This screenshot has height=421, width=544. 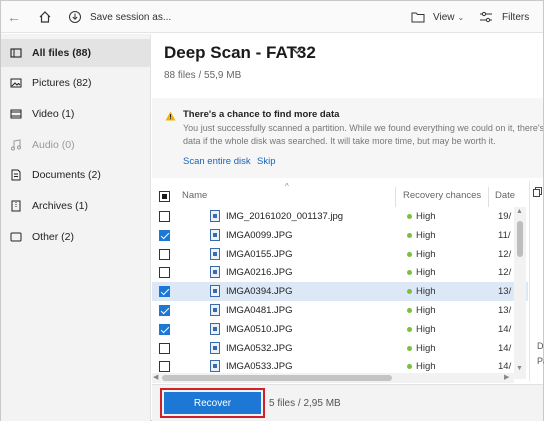 What do you see at coordinates (537, 192) in the screenshot?
I see `copy-icon` at bounding box center [537, 192].